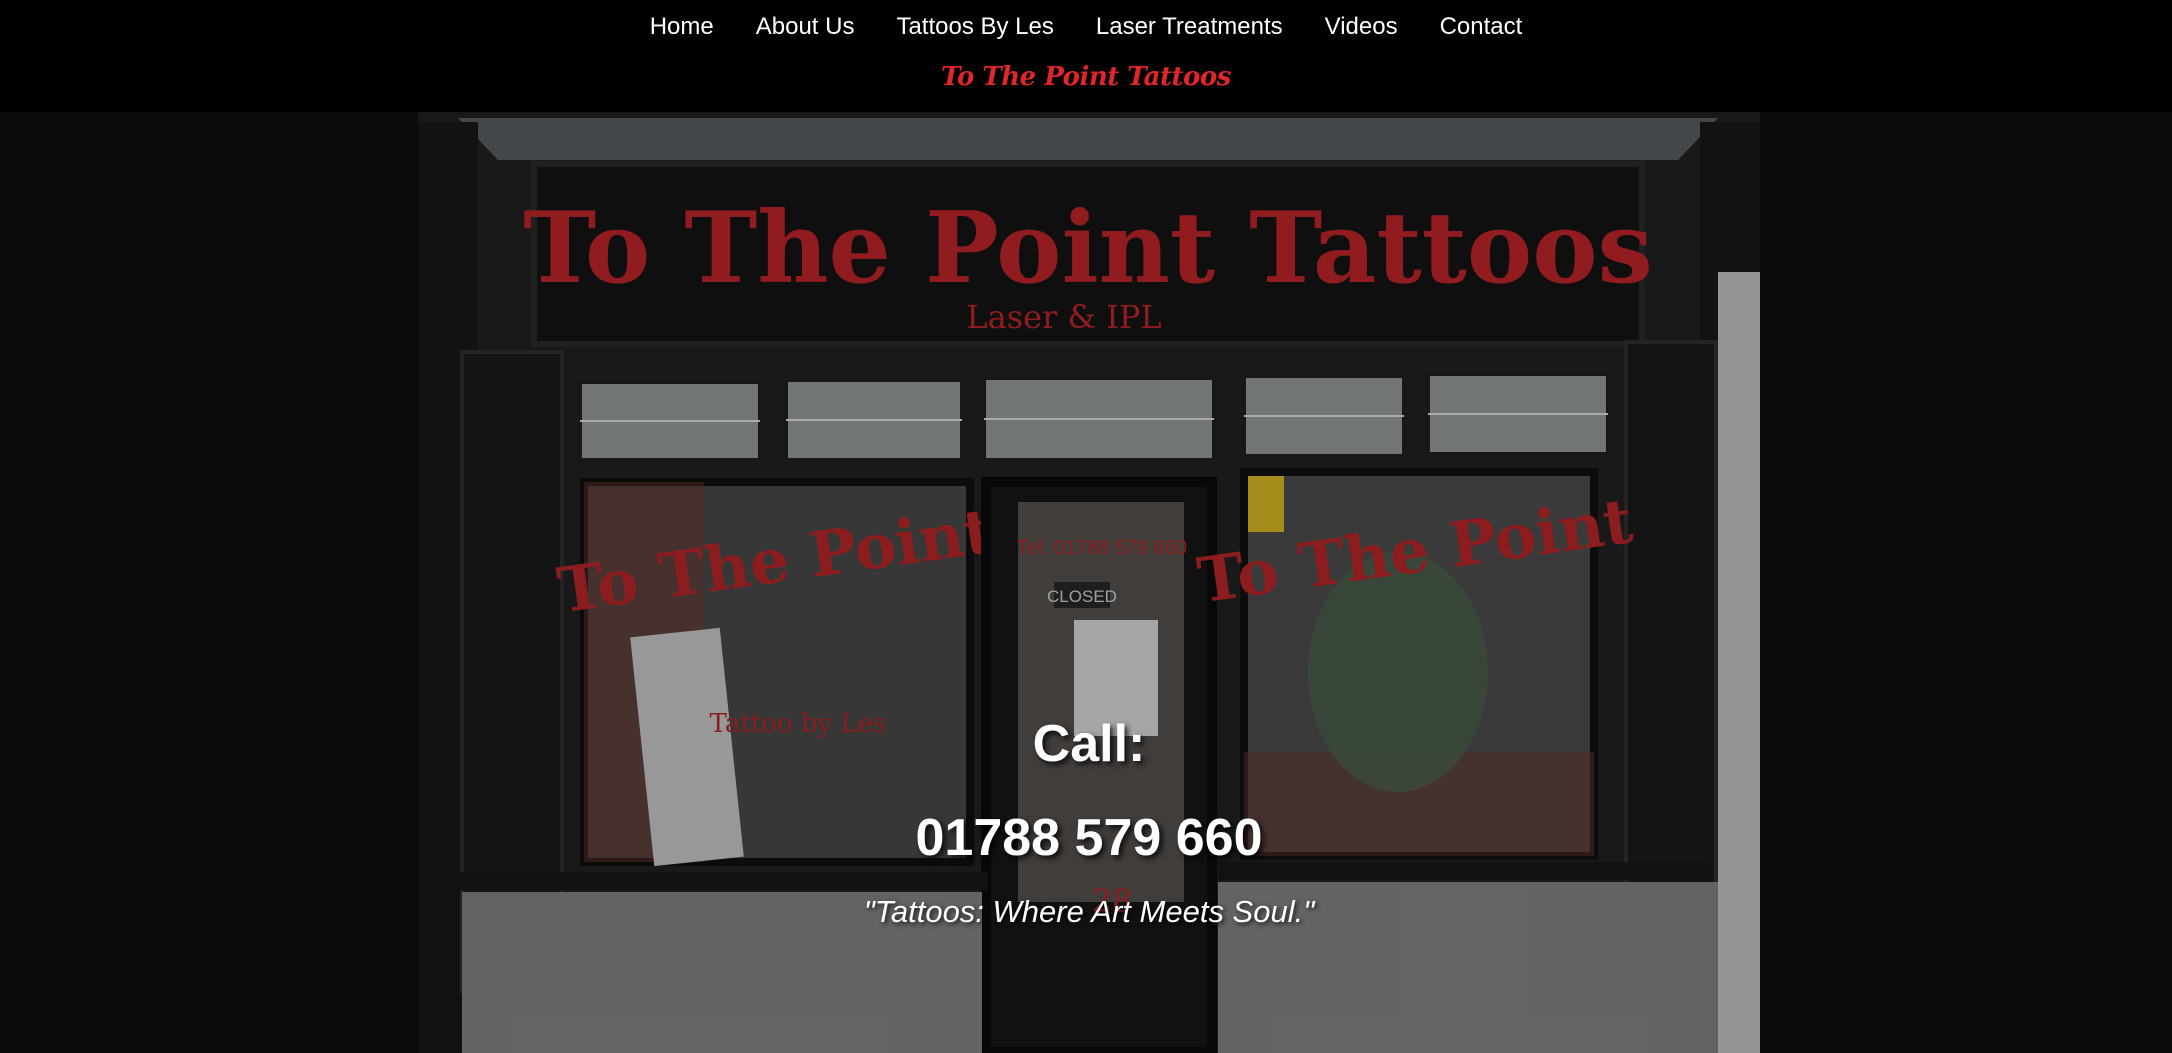  What do you see at coordinates (805, 27) in the screenshot?
I see `nav-about-us: About Us` at bounding box center [805, 27].